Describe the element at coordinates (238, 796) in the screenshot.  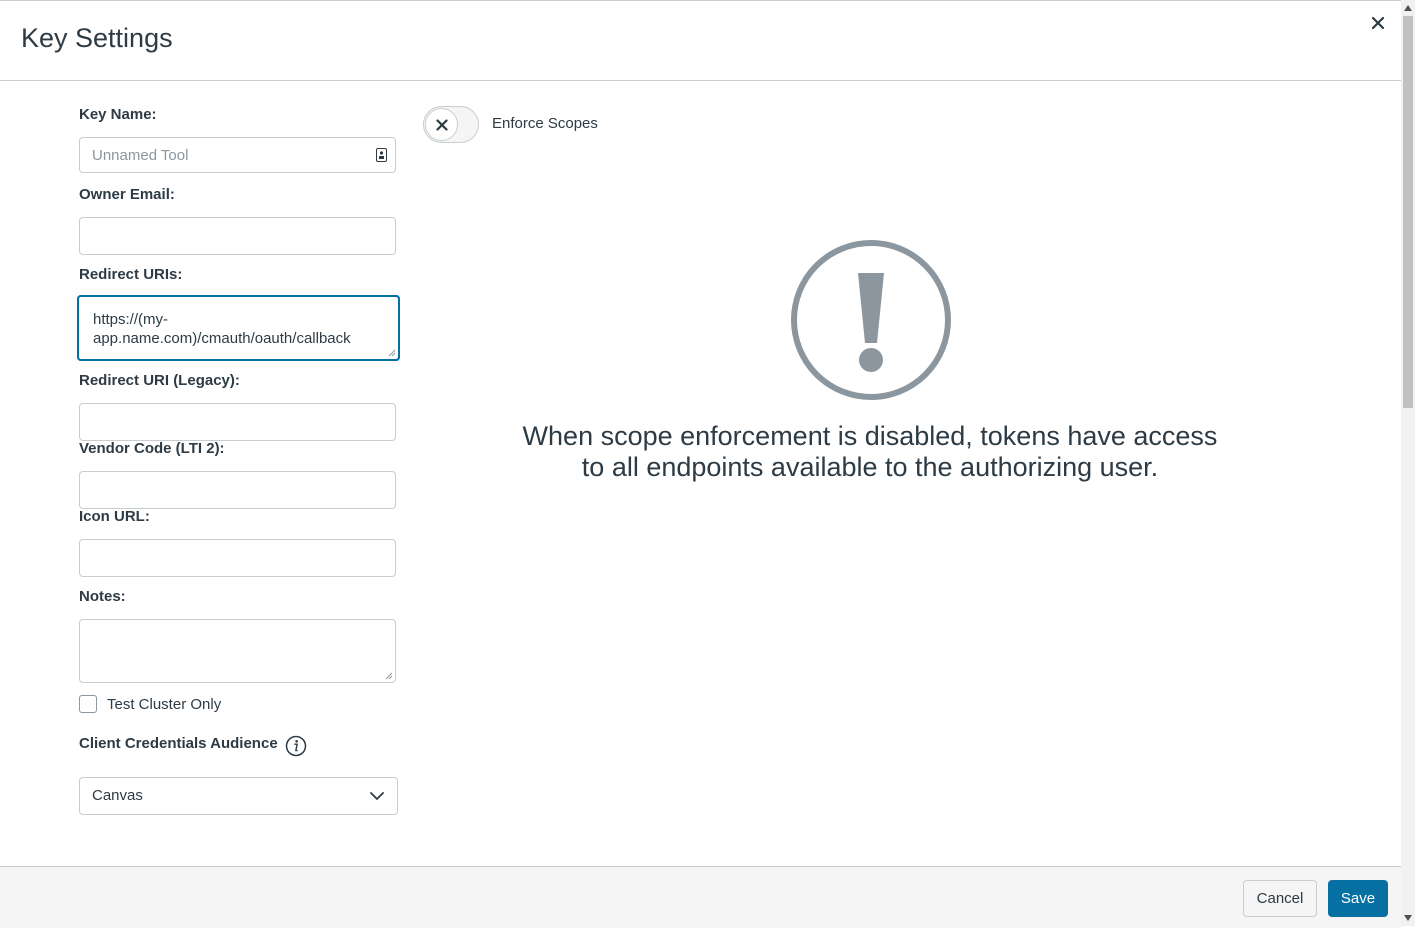
I see `client-credentials-audience-select: Canvas` at that location.